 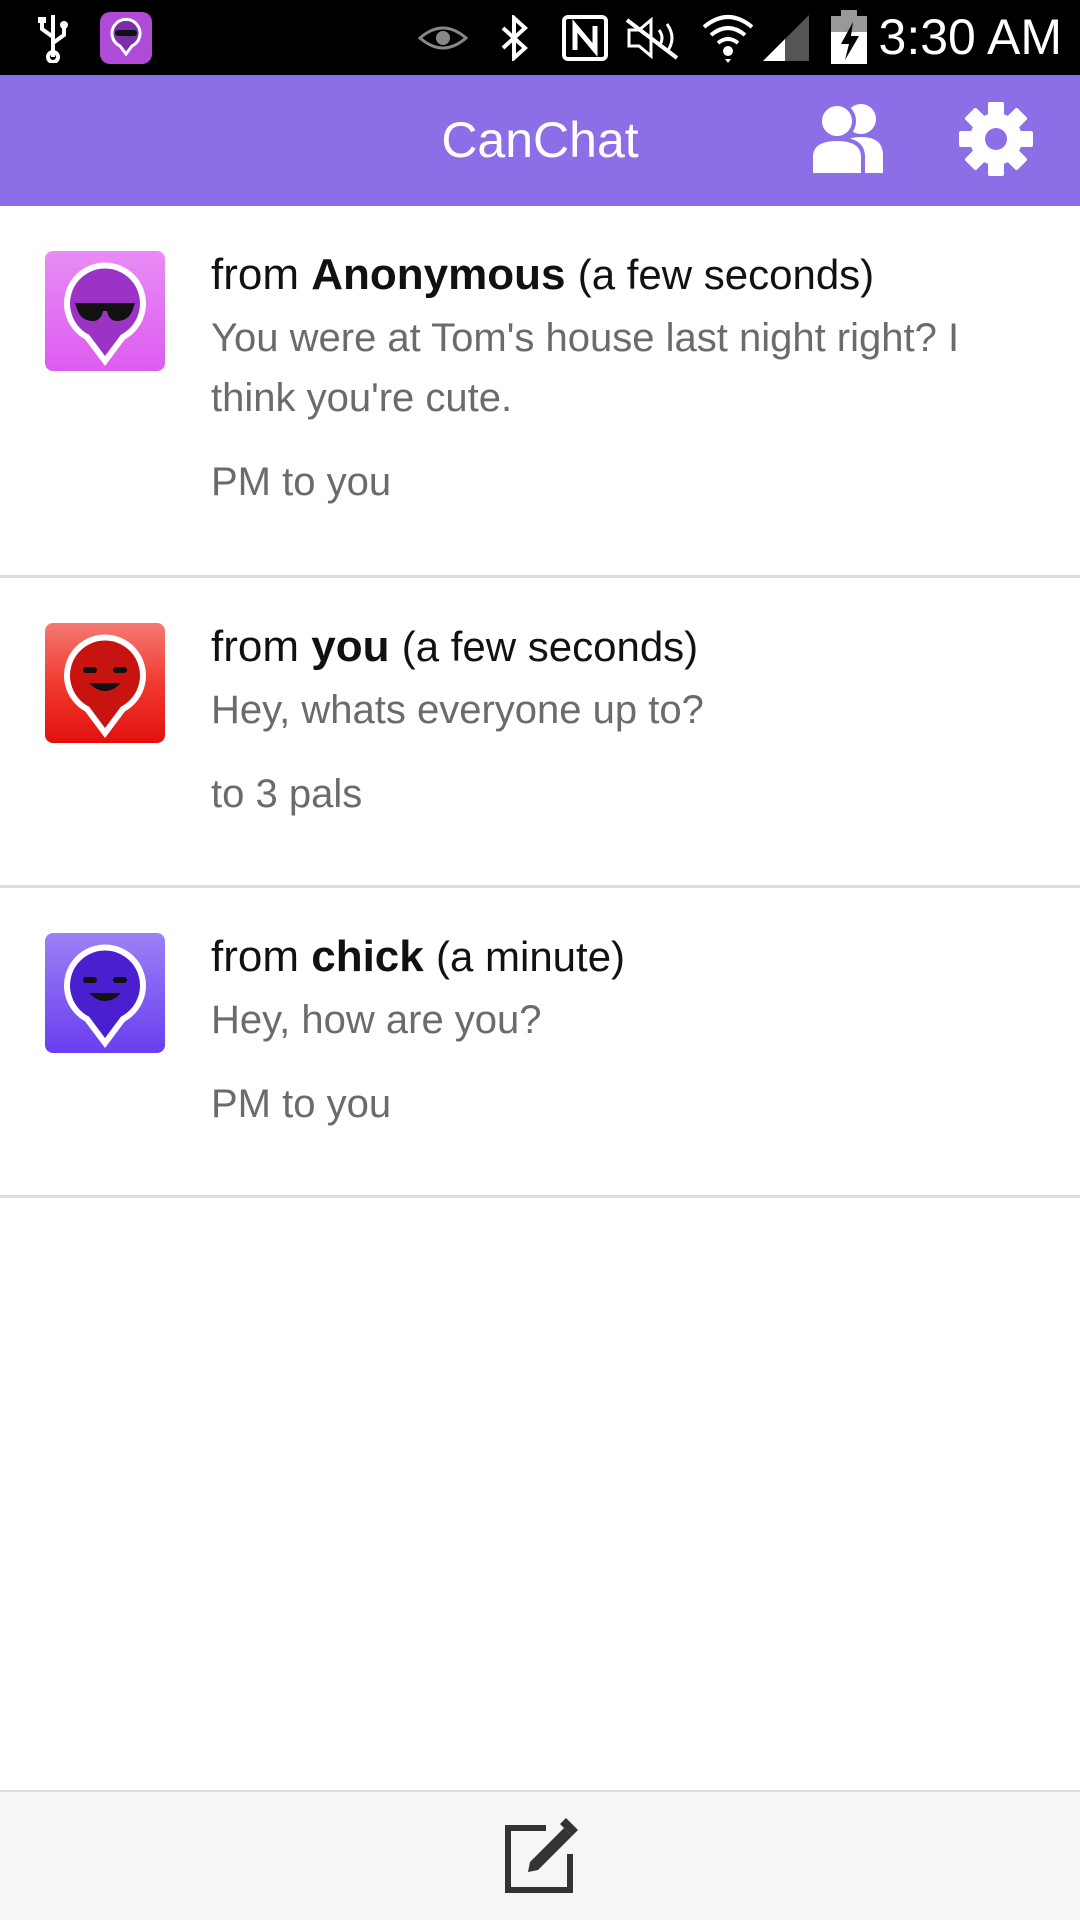 What do you see at coordinates (786, 38) in the screenshot?
I see `signal-icon` at bounding box center [786, 38].